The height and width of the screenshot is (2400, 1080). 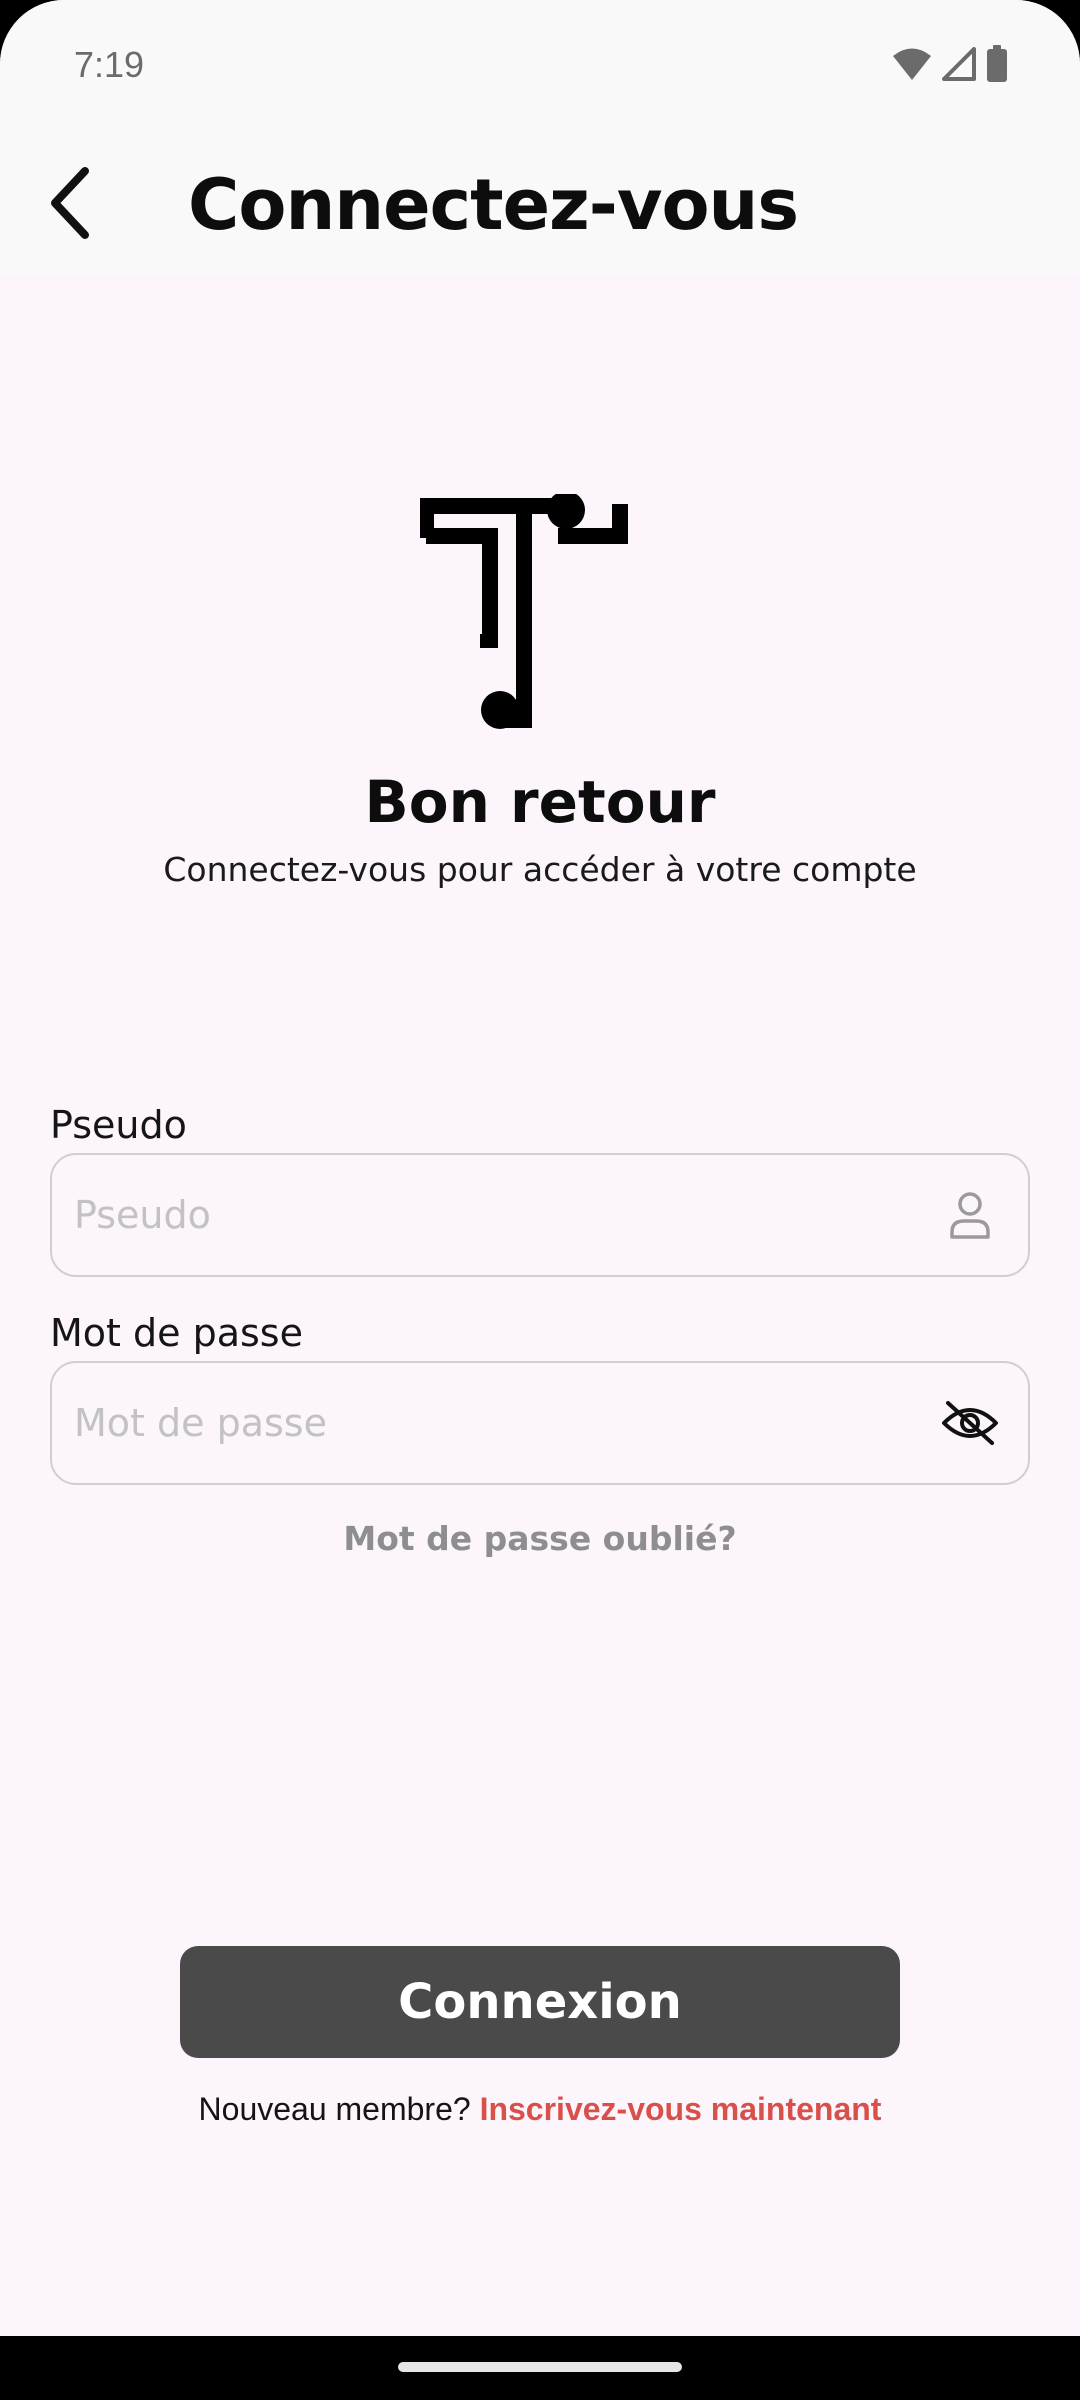 I want to click on status-time: 7:19, so click(x=109, y=64).